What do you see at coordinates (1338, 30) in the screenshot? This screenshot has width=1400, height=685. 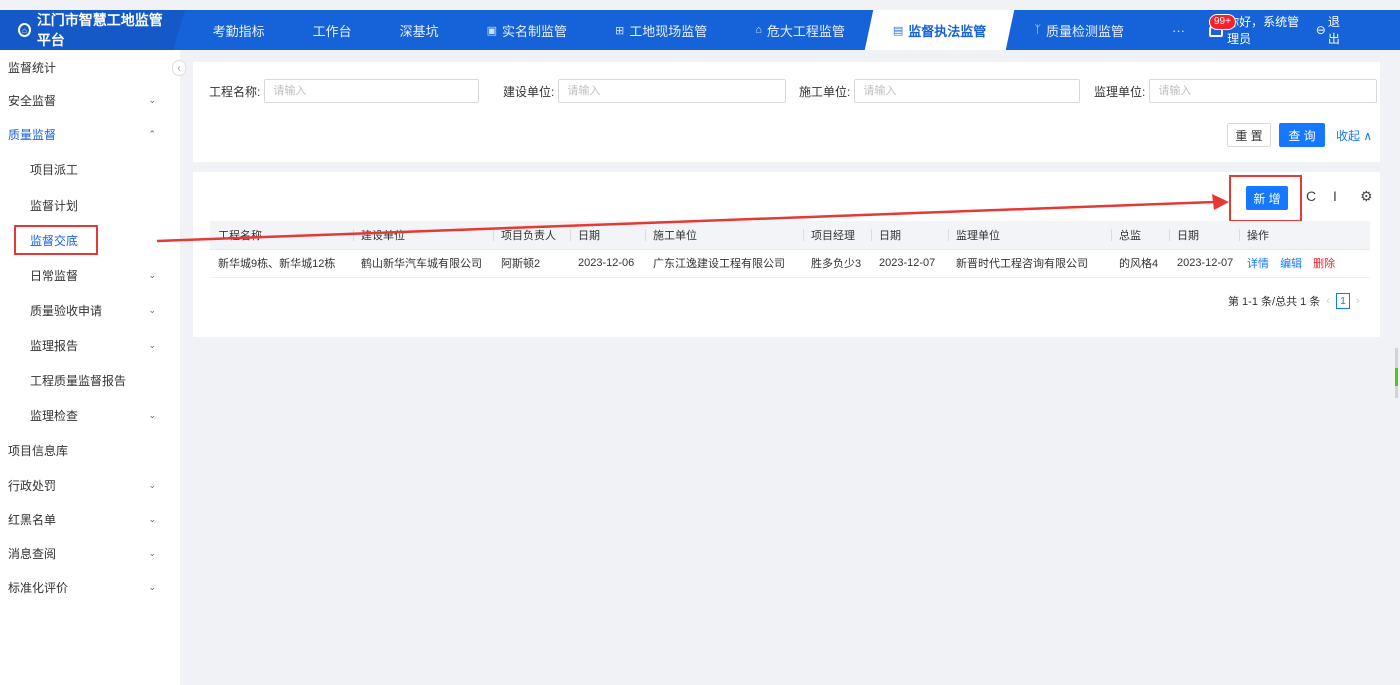 I see `logout-link: 退出` at bounding box center [1338, 30].